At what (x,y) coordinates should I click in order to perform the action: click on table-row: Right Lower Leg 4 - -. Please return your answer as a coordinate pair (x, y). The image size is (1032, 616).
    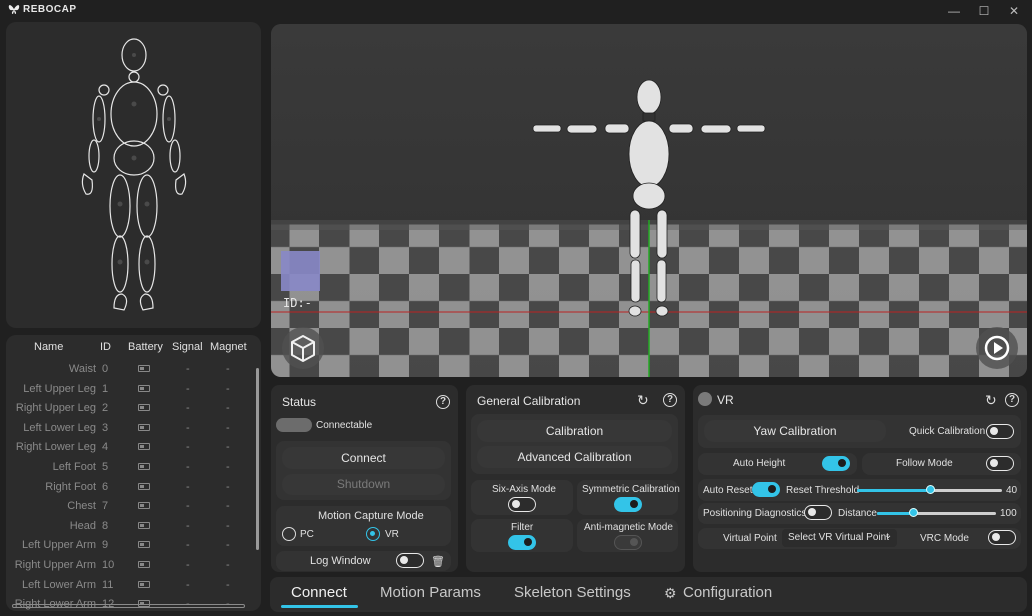
    Looking at the image, I should click on (126, 448).